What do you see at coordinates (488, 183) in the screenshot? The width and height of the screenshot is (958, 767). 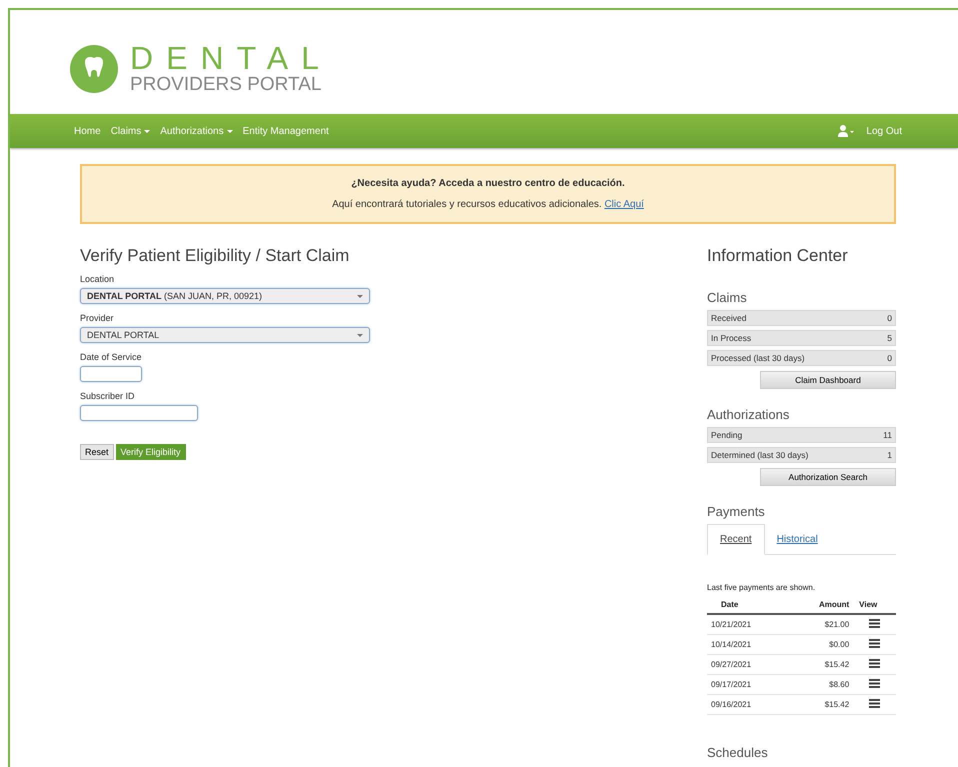 I see `alert-title: ¿Necesita ayuda? Acceda a nuestro centro de educación.` at bounding box center [488, 183].